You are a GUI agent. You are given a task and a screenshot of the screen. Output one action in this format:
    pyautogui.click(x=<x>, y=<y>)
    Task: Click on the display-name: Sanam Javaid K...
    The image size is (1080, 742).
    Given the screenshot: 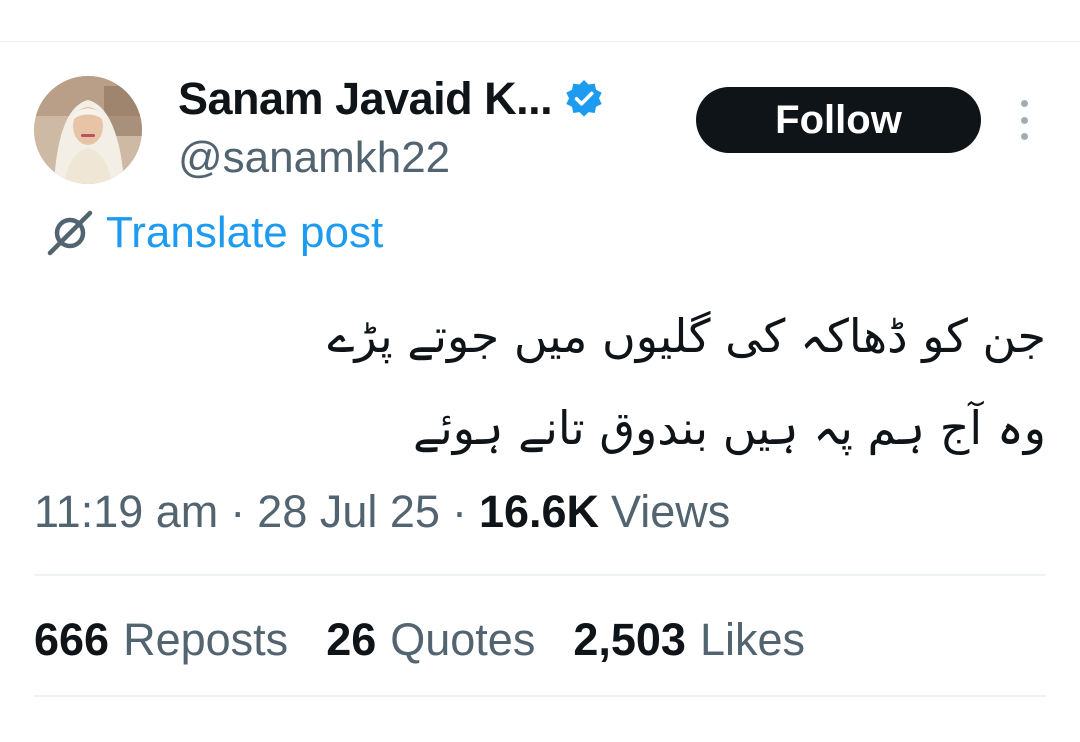 What is the action you would take?
    pyautogui.click(x=365, y=99)
    